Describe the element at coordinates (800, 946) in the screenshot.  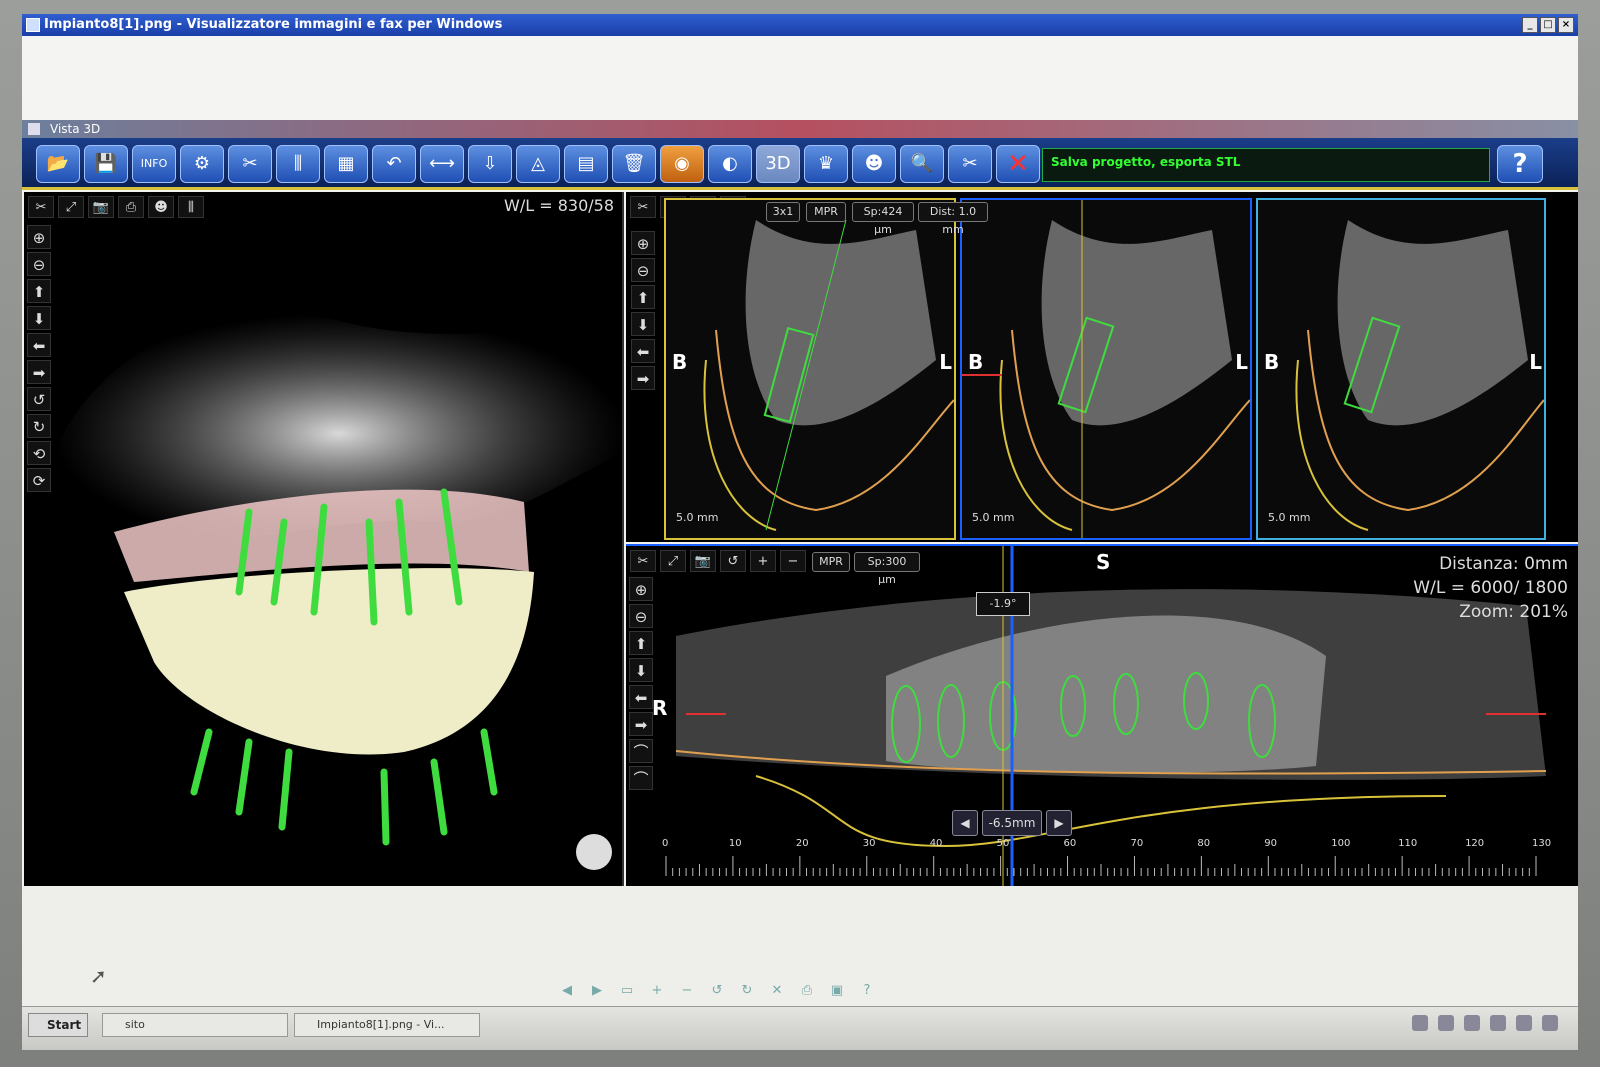
I see `viewer-bottom-area: ◀ ▶ ▭ + − ↺ ↻ ✕ ⎙ ▣ ?` at that location.